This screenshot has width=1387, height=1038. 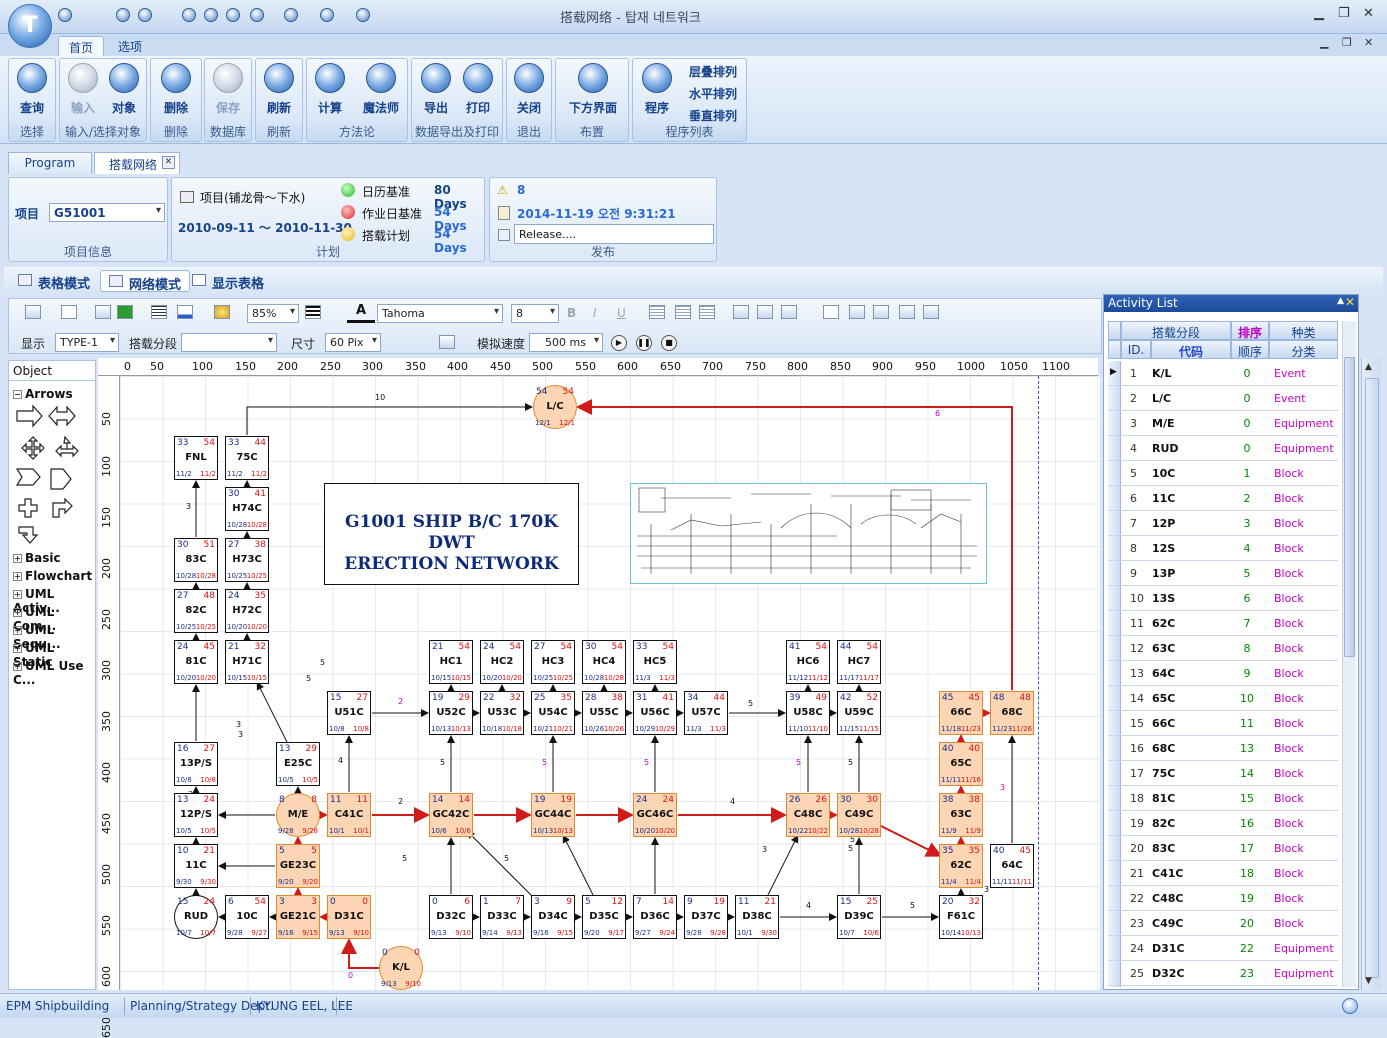 What do you see at coordinates (595, 313) in the screenshot?
I see `italic-icon: I` at bounding box center [595, 313].